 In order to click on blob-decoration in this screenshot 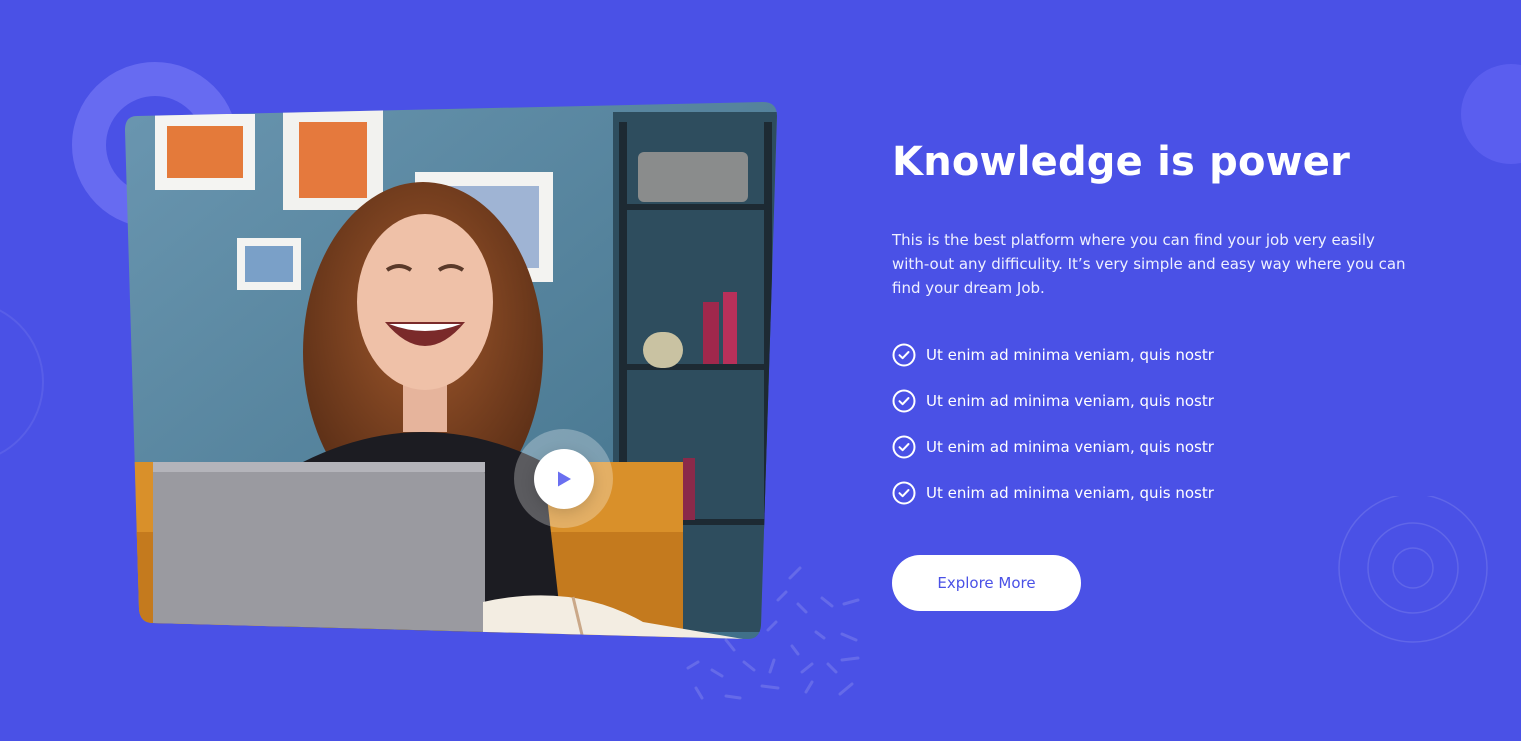, I will do `click(1491, 114)`.